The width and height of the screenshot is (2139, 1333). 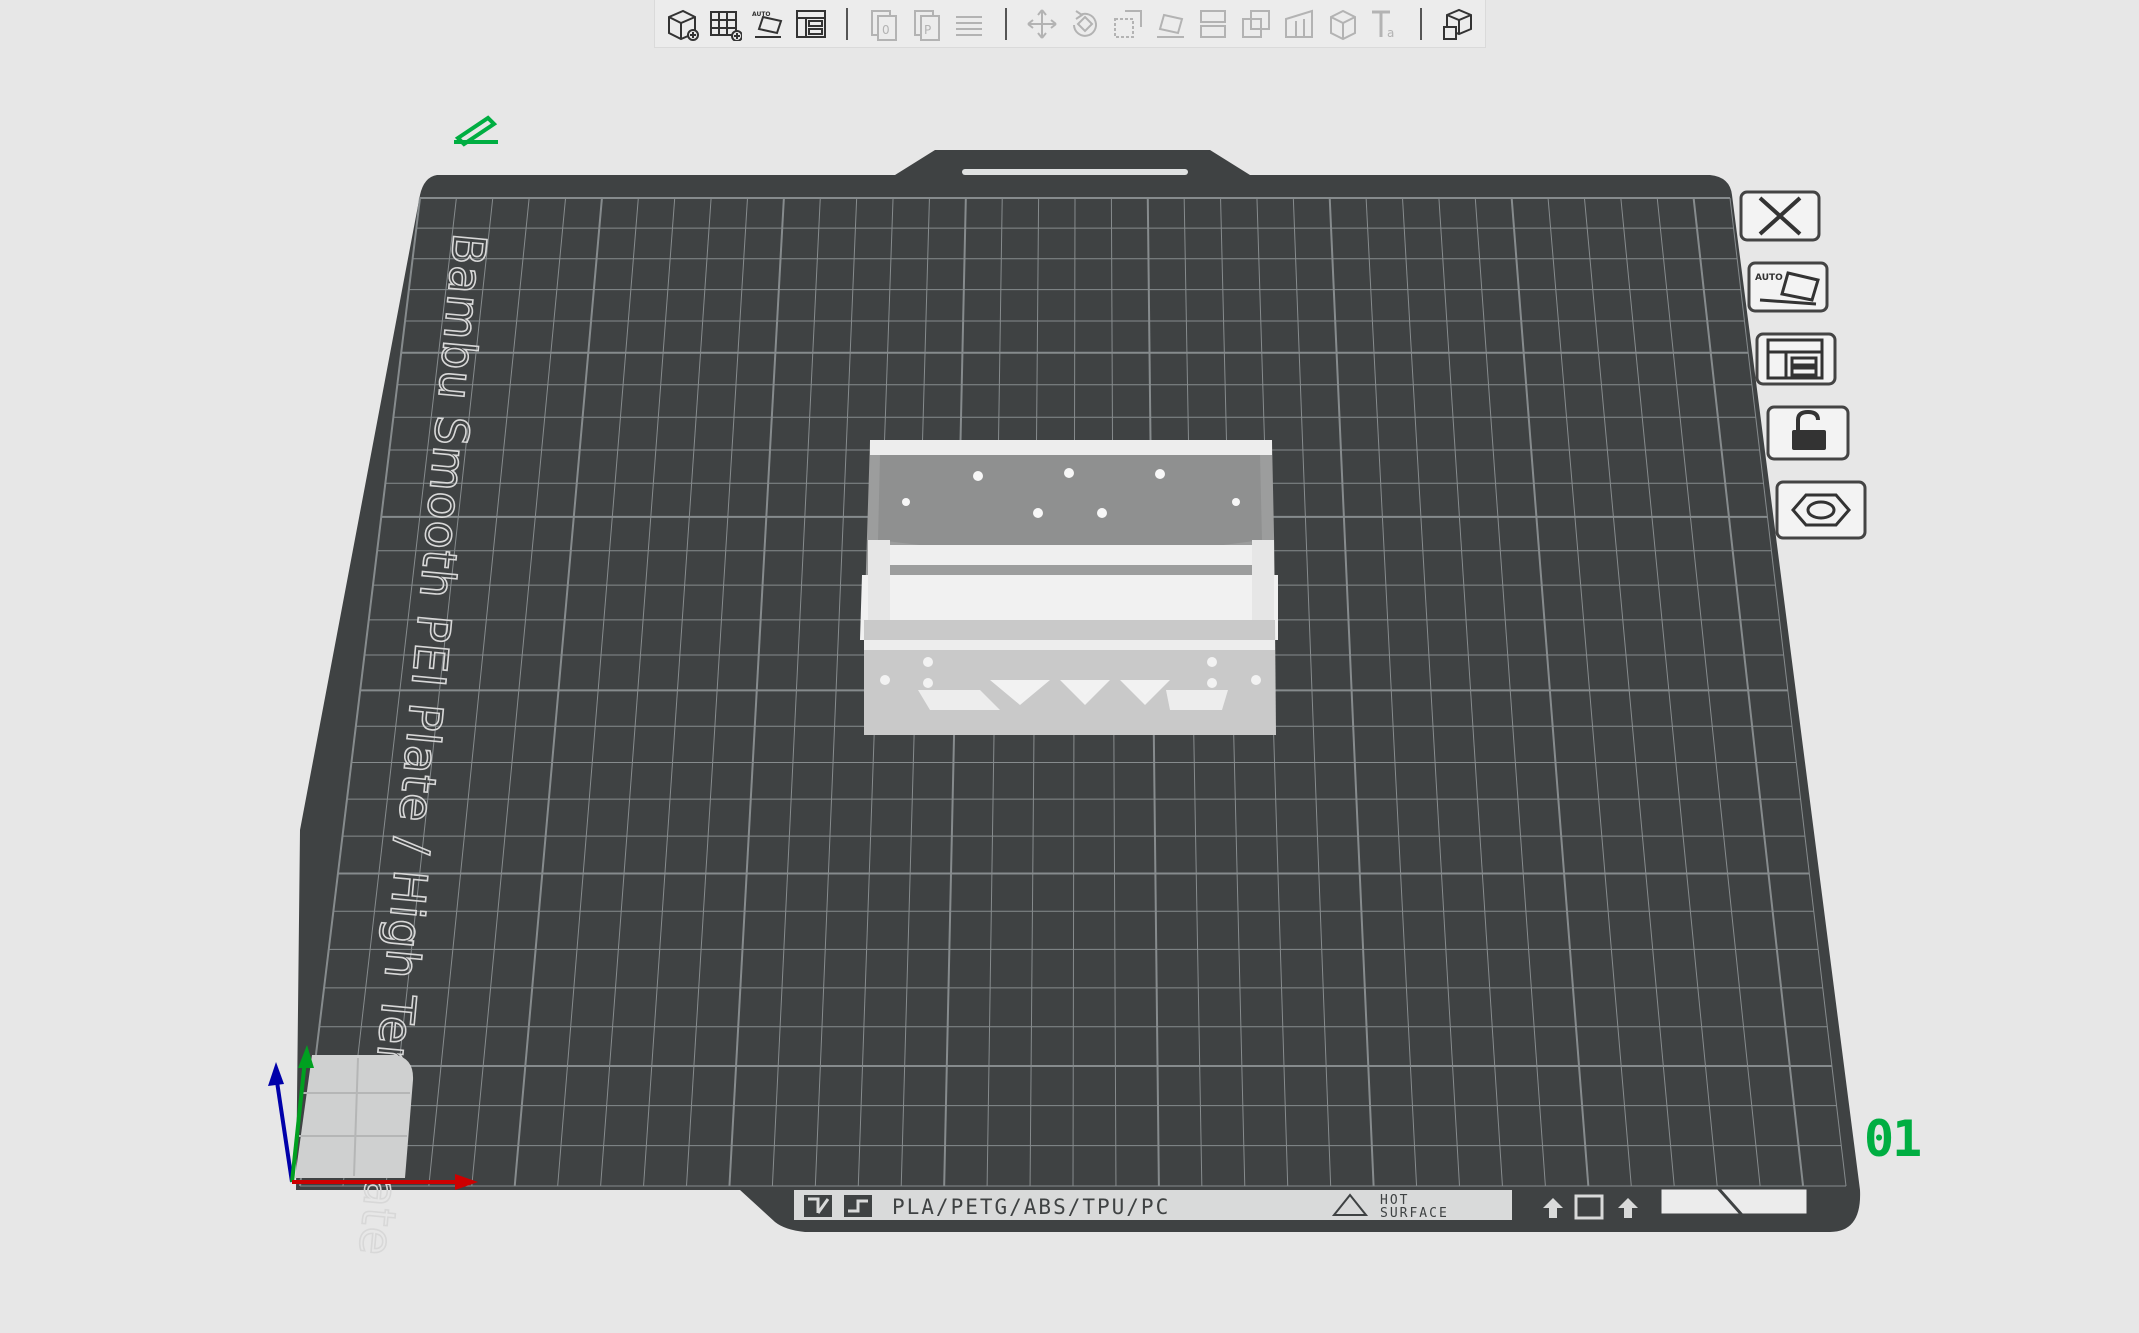 I want to click on svg-text: AUTO, so click(x=1769, y=278).